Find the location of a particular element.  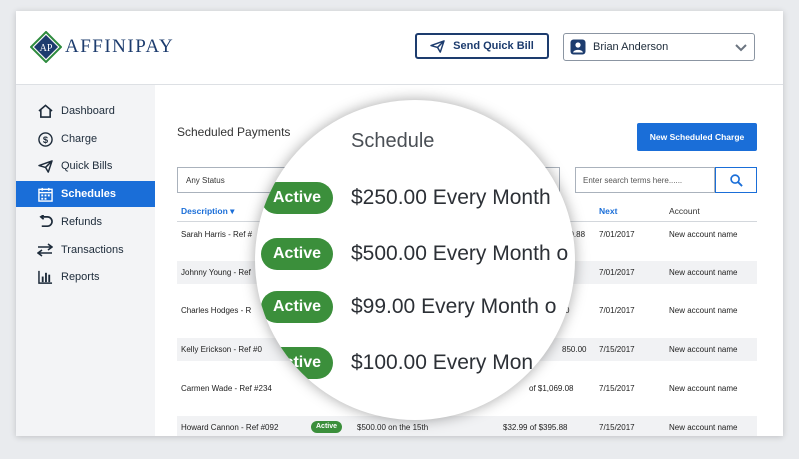

column-header-account: Account is located at coordinates (684, 211).